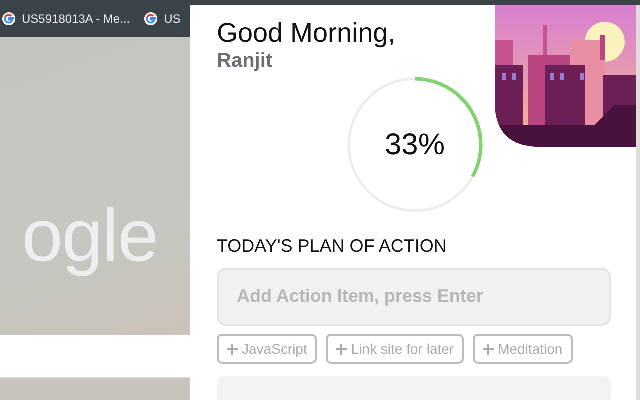 The image size is (640, 400). I want to click on city-app-icon, so click(565, 76).